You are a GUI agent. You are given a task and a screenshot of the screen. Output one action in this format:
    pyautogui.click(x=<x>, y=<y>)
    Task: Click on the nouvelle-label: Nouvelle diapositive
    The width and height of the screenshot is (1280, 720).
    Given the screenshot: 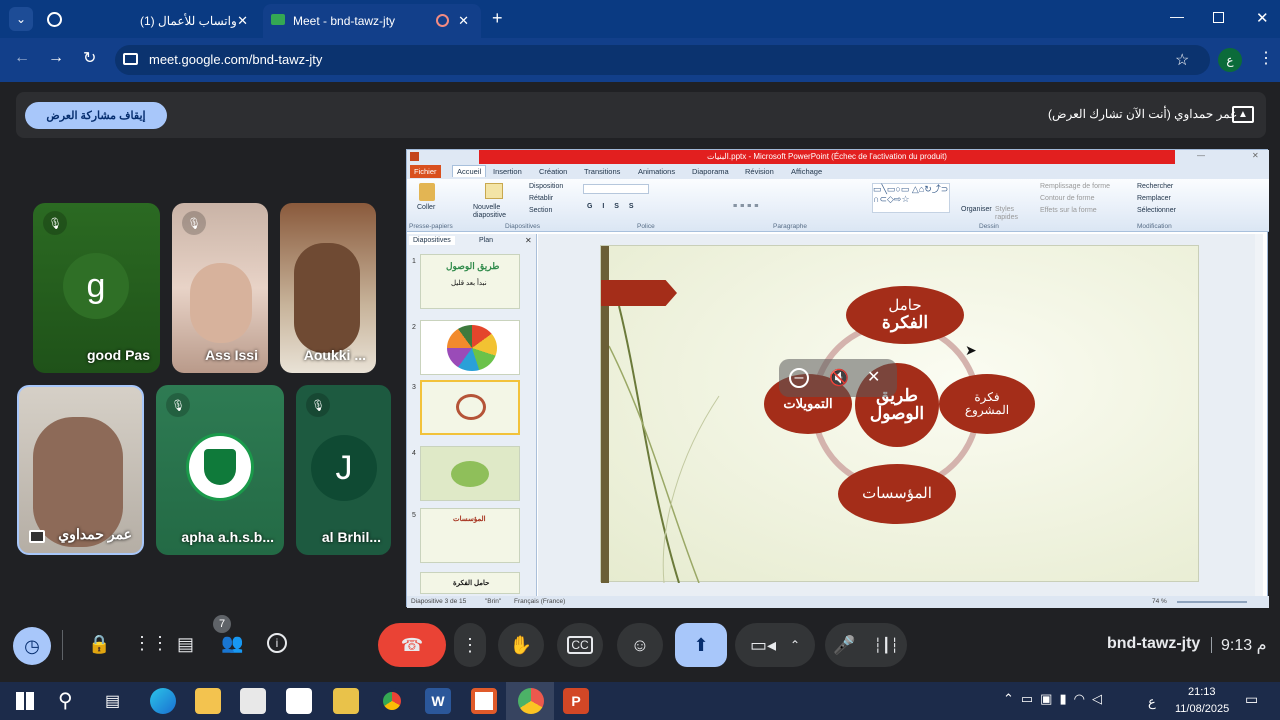 What is the action you would take?
    pyautogui.click(x=495, y=212)
    